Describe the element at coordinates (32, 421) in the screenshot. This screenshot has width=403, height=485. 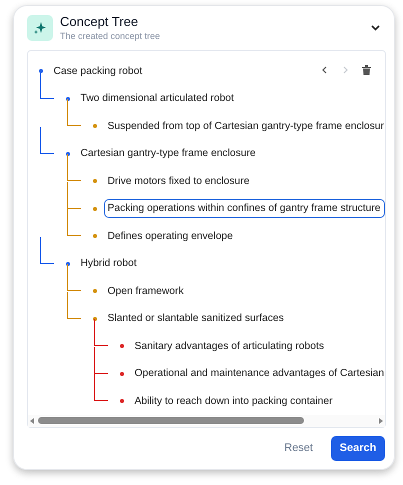
I see `scroll-left-icon` at that location.